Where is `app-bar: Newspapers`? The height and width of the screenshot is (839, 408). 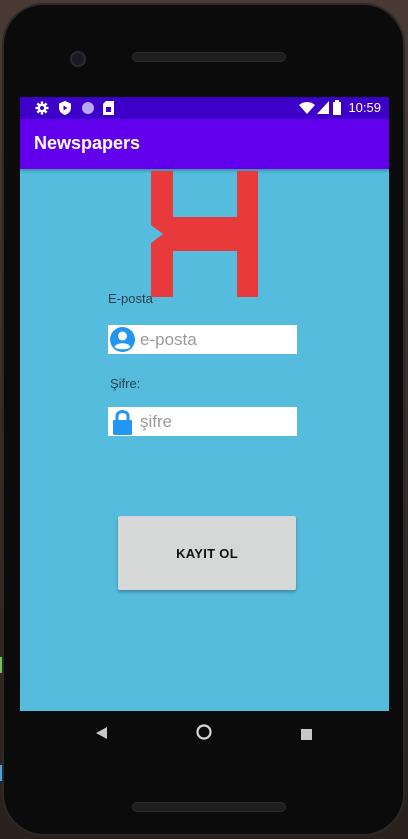
app-bar: Newspapers is located at coordinates (204, 144).